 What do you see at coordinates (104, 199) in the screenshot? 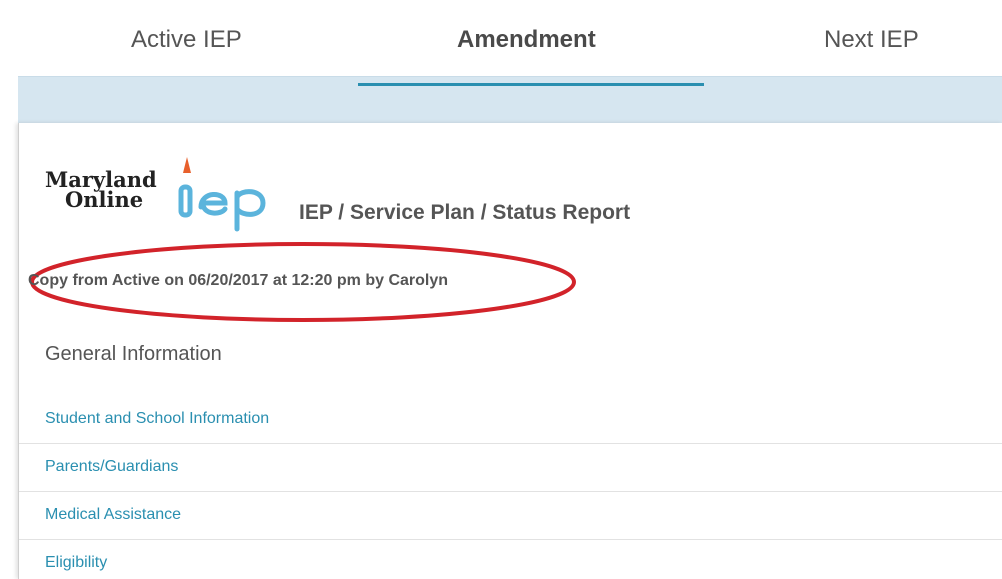
I see `logo-text-online: Online` at bounding box center [104, 199].